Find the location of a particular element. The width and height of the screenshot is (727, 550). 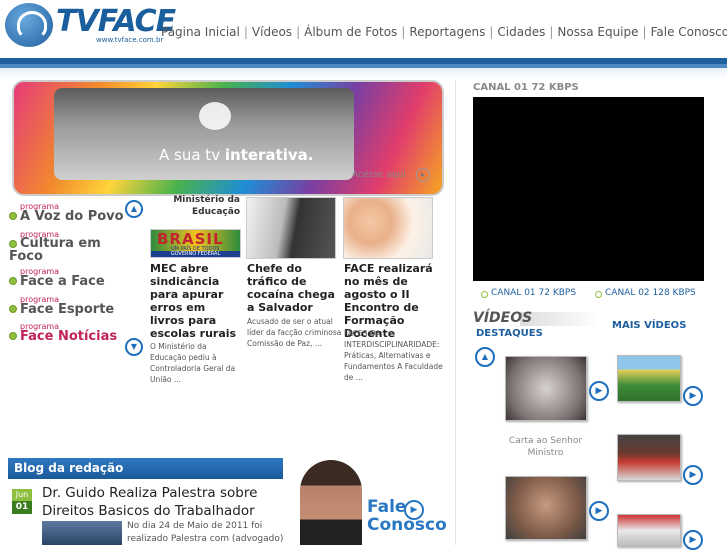

logo-tv: TV is located at coordinates (77, 21).